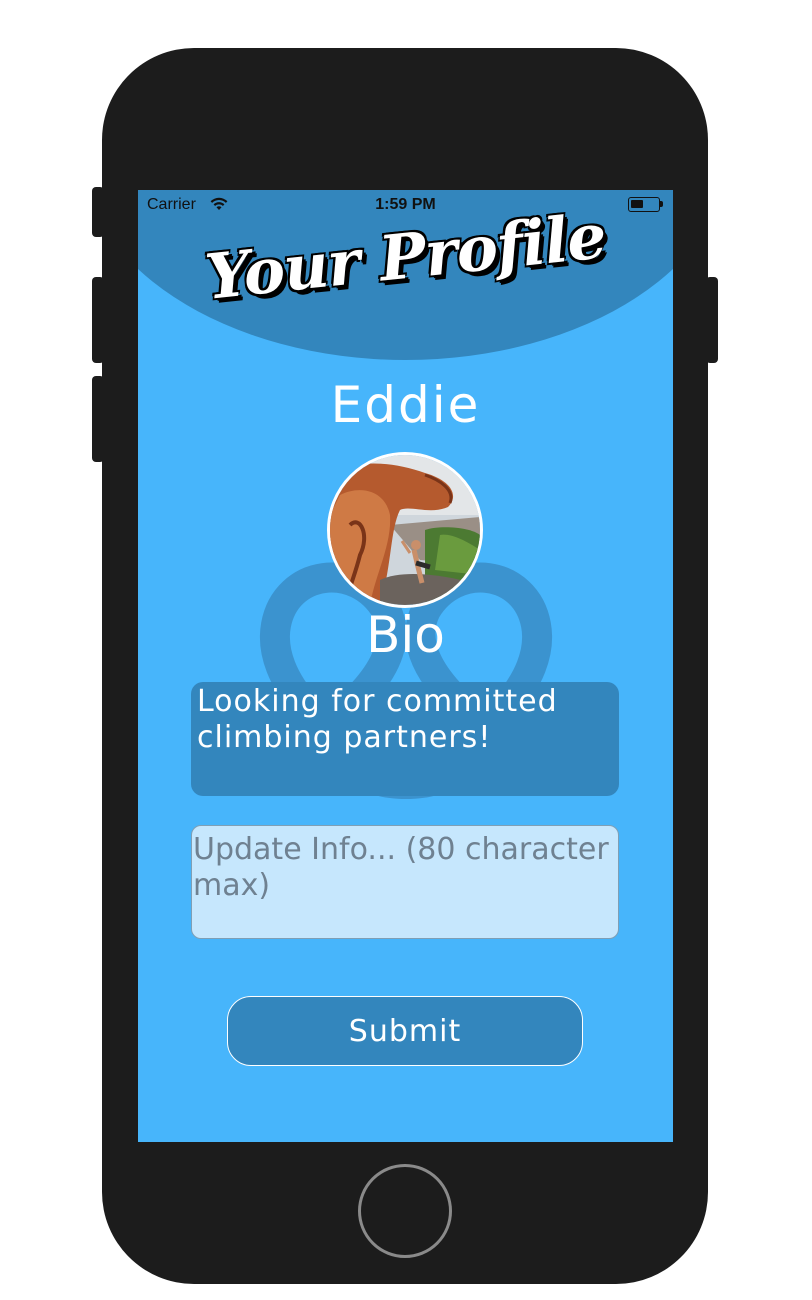 This screenshot has height=1300, width=812. Describe the element at coordinates (405, 882) in the screenshot. I see `update-info-input` at that location.